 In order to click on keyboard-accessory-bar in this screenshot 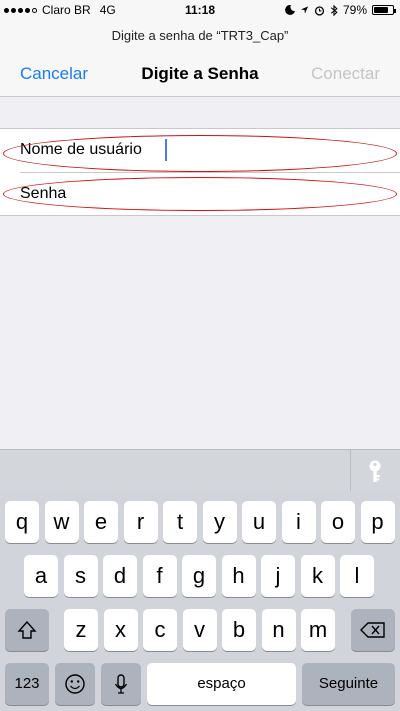, I will do `click(200, 470)`.